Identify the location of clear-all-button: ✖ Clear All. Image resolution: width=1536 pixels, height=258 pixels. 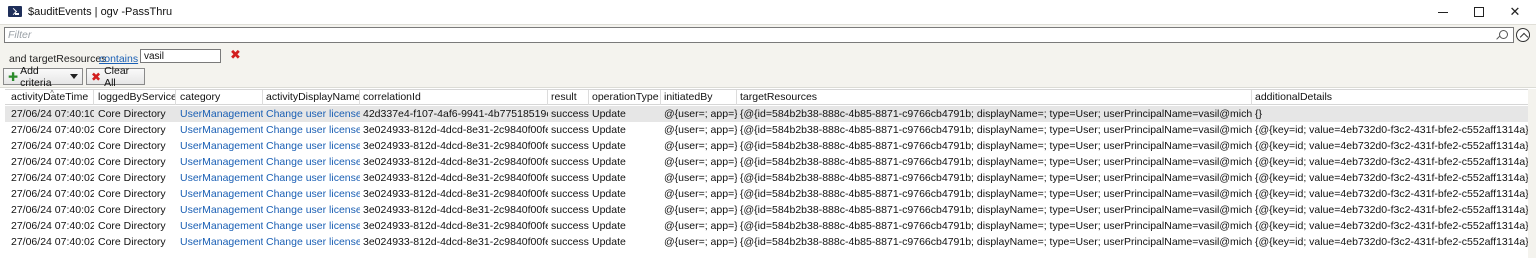
(115, 77).